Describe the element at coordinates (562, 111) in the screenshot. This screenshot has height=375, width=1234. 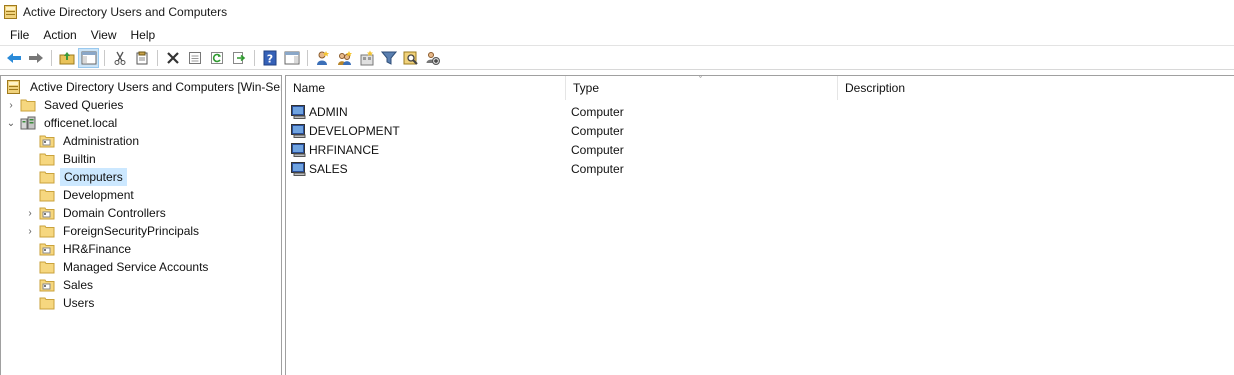
I see `list-item: ADMIN Computer` at that location.